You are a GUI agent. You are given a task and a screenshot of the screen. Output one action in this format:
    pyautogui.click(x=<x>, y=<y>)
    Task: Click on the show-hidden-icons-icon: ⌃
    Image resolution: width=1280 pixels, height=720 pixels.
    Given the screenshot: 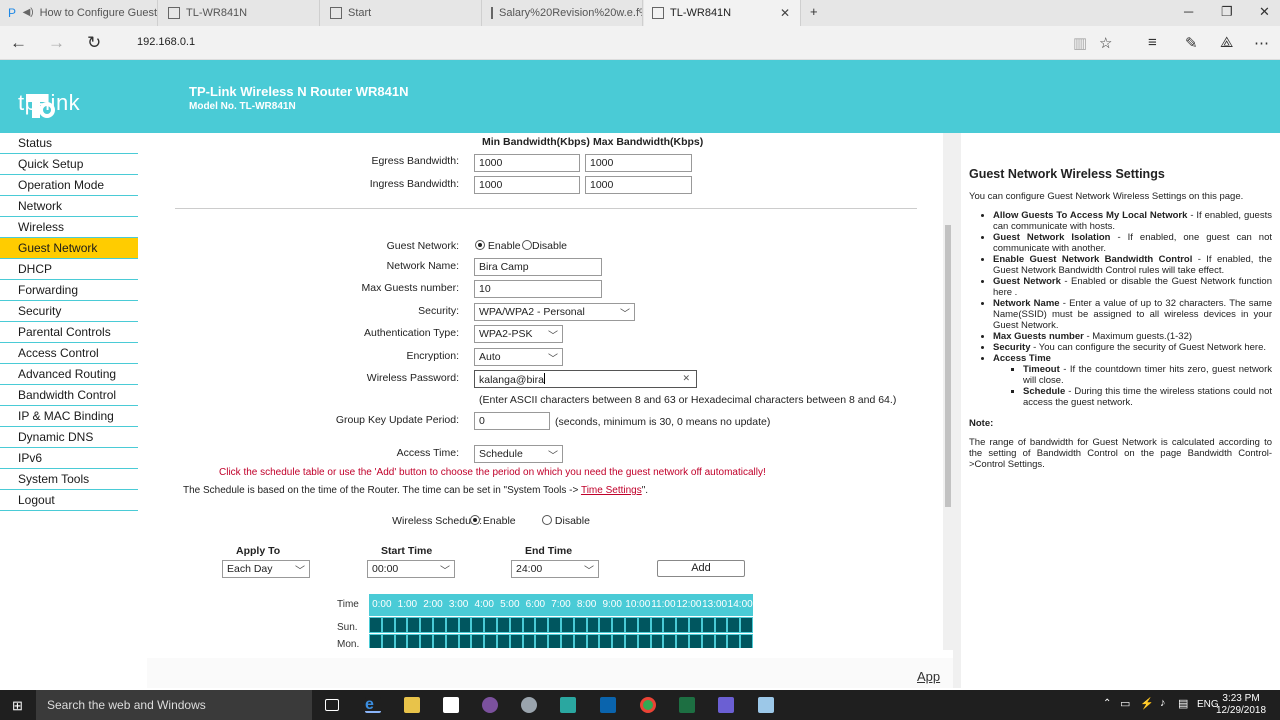 What is the action you would take?
    pyautogui.click(x=1107, y=703)
    